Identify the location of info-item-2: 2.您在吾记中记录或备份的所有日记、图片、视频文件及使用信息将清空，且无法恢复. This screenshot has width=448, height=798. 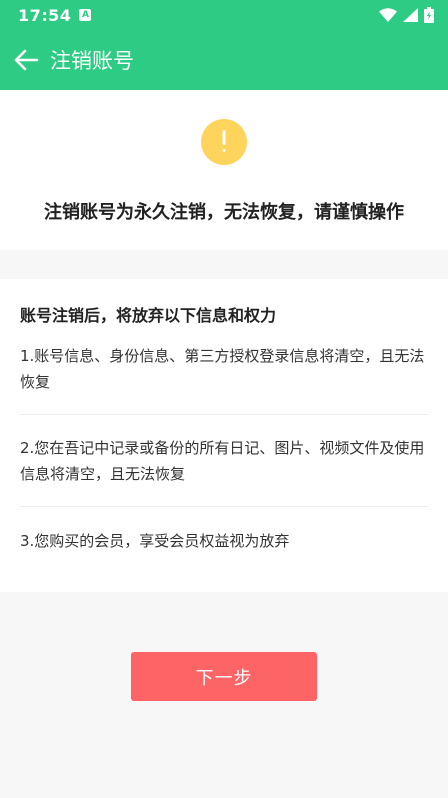
(222, 461).